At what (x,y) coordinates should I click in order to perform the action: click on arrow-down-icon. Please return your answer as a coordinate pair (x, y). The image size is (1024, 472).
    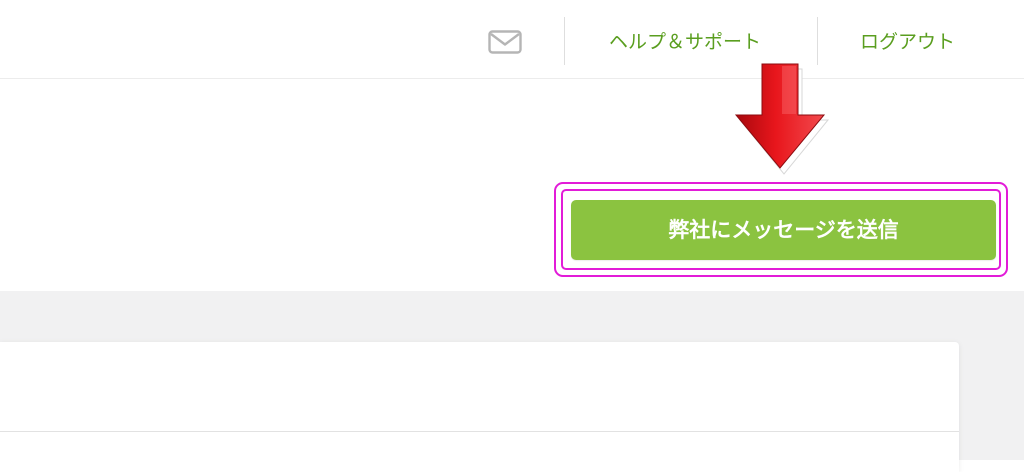
    Looking at the image, I should click on (782, 119).